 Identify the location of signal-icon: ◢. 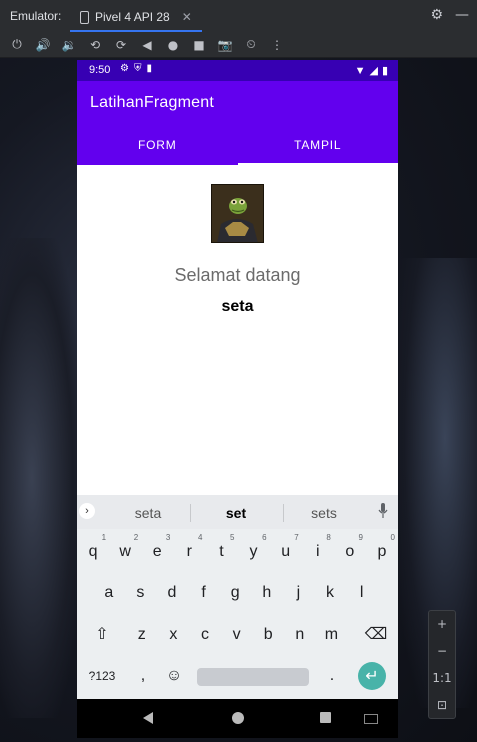
(373, 71).